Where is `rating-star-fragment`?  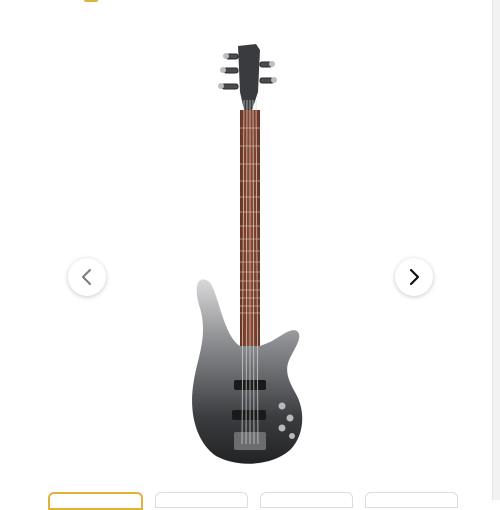
rating-star-fragment is located at coordinates (91, 1).